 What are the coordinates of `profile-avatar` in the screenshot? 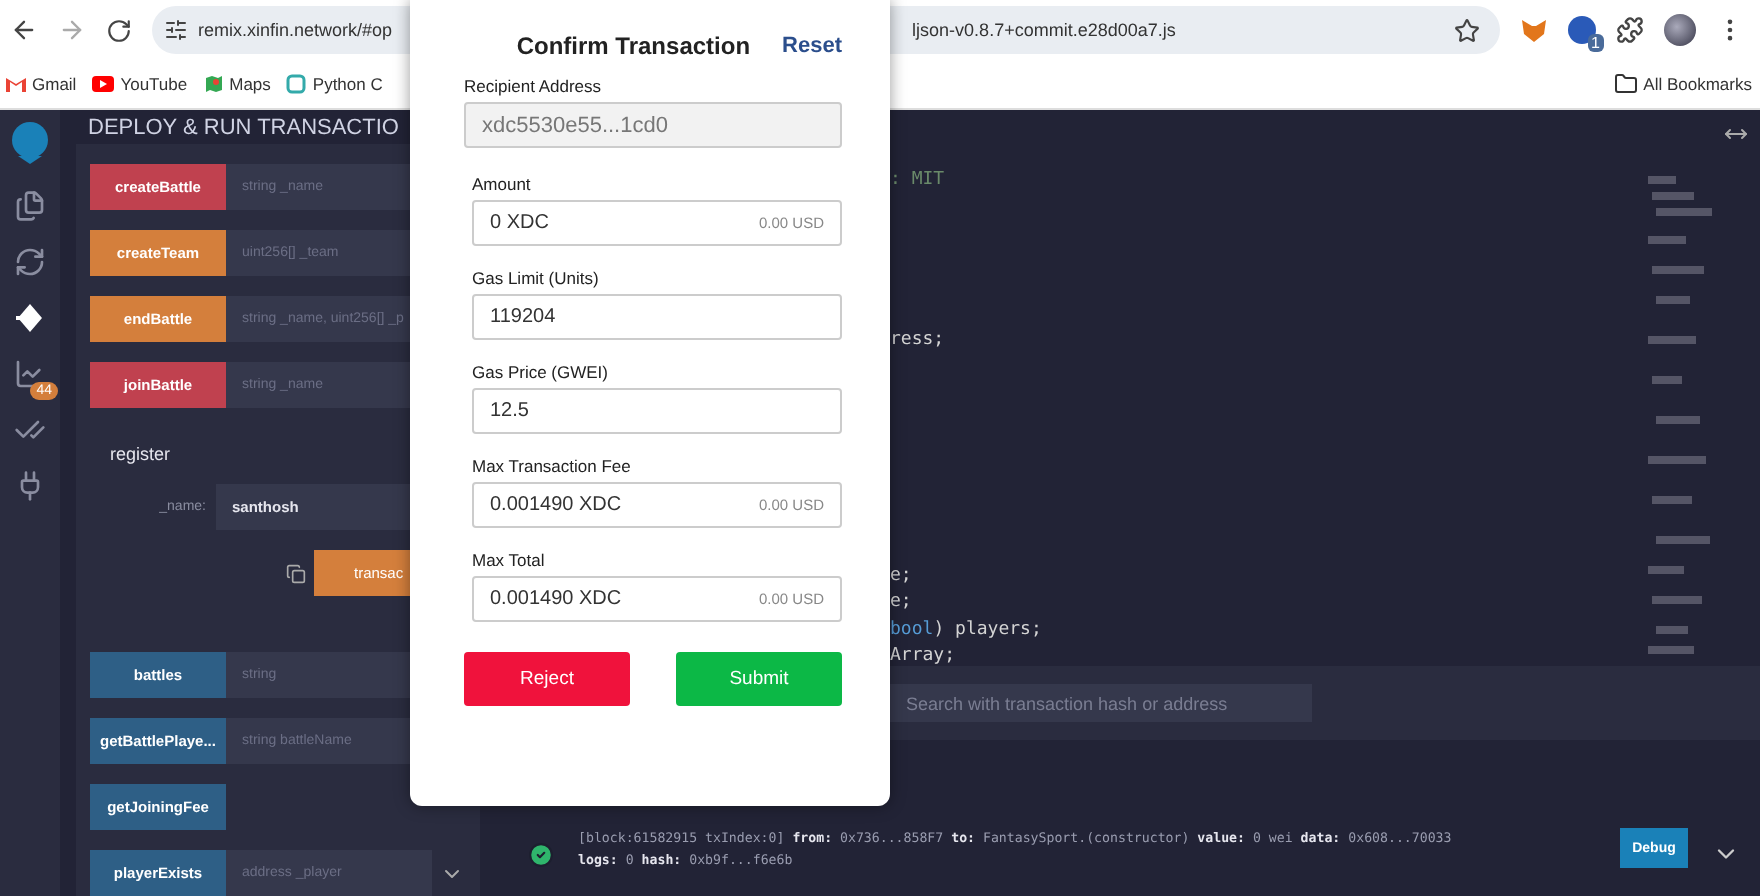 It's located at (1680, 30).